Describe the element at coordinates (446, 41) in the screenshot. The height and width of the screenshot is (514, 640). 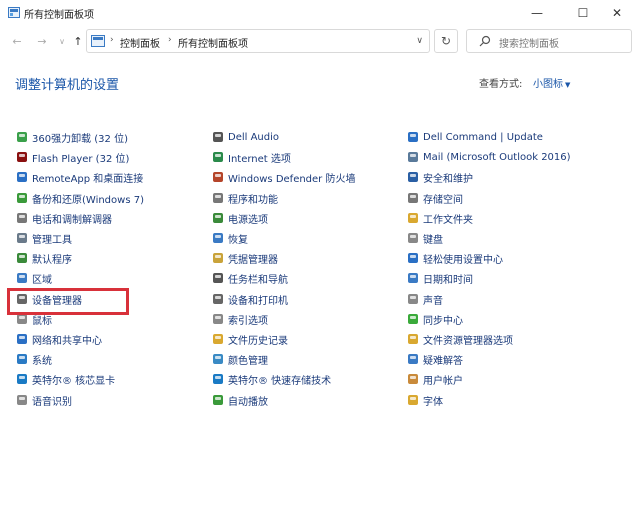
I see `refresh-button: ↻` at that location.